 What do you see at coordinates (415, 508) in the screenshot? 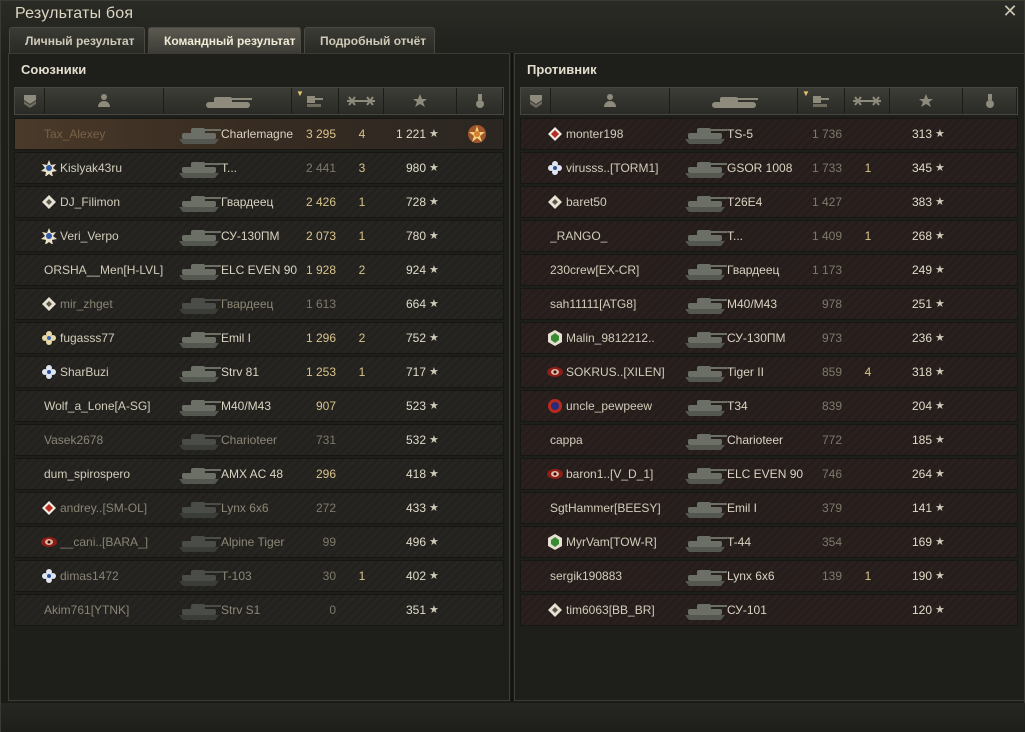
I see `xp-value: 433` at bounding box center [415, 508].